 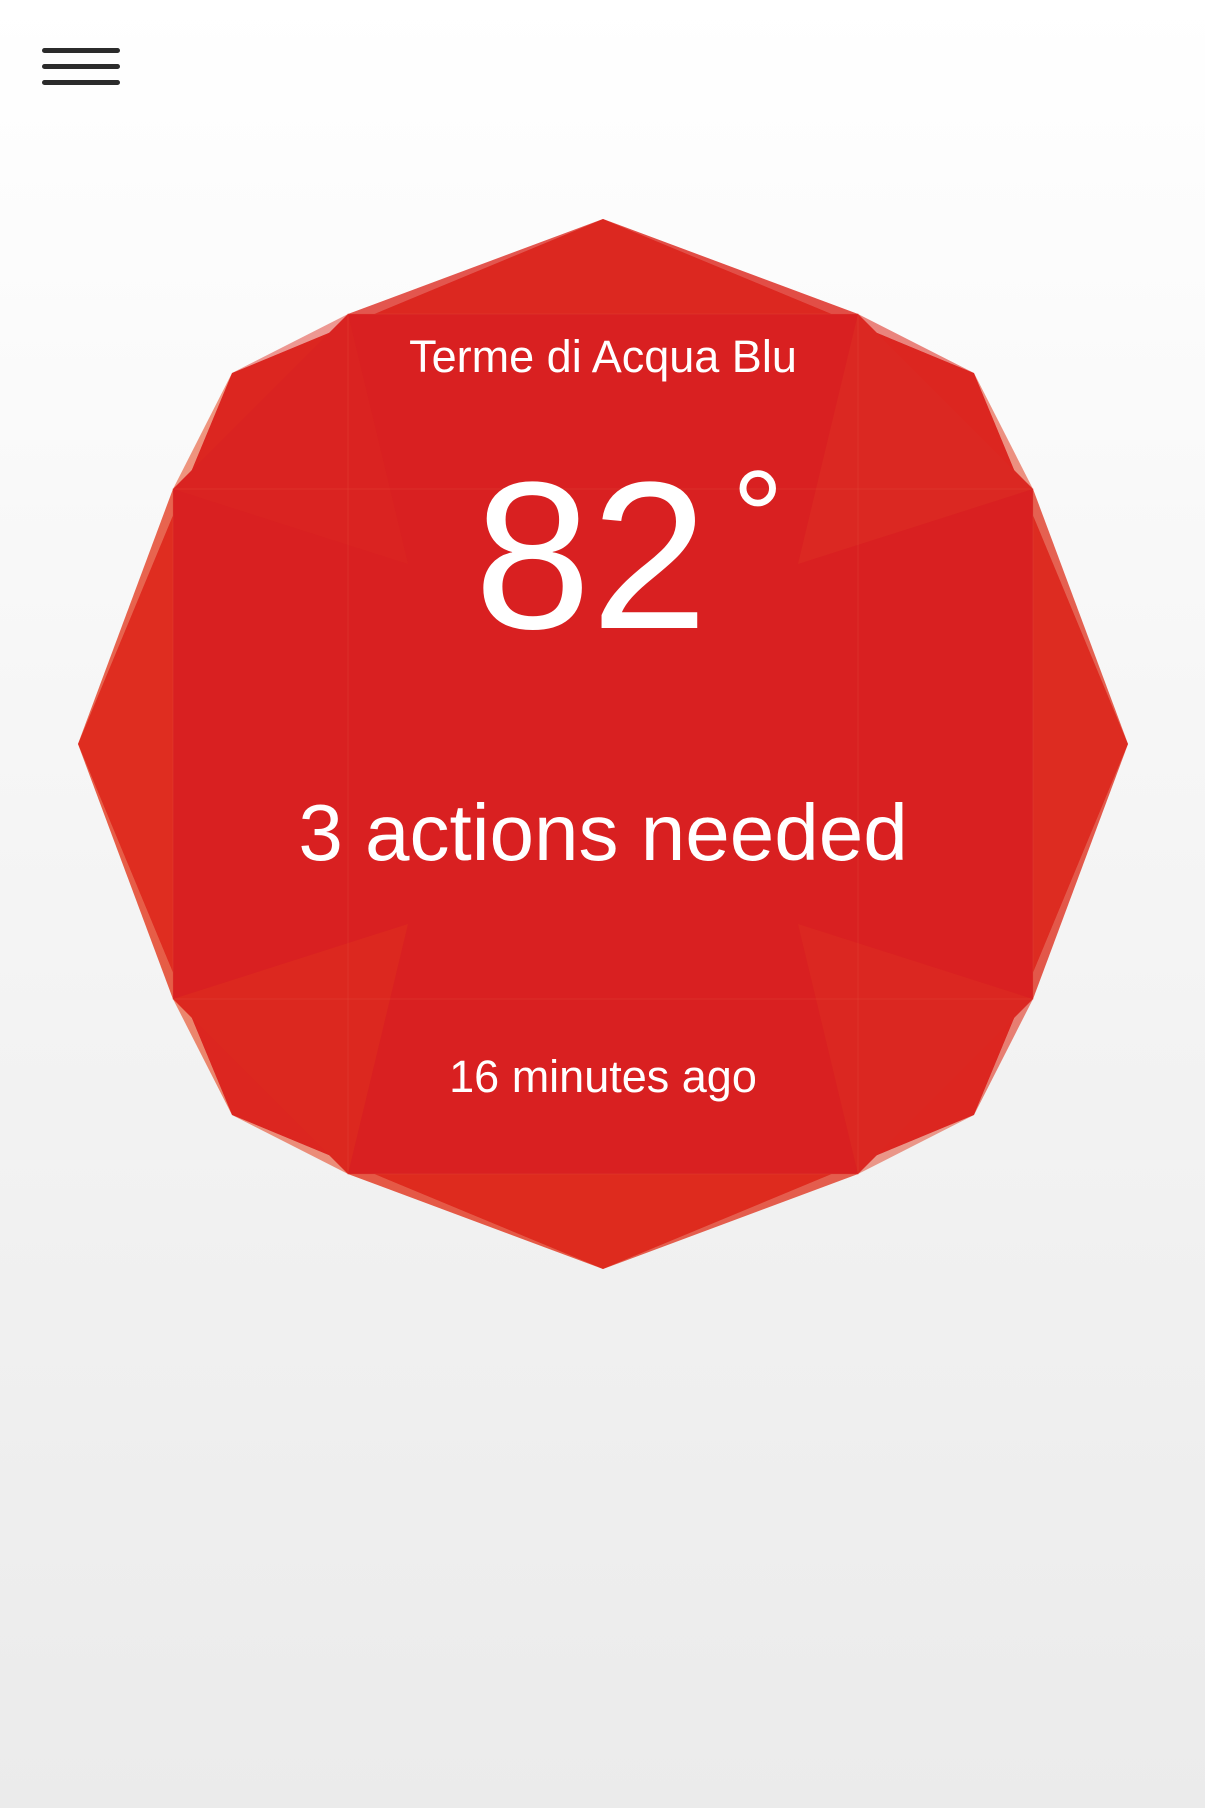 What do you see at coordinates (591, 555) in the screenshot?
I see `temperature-value: 82` at bounding box center [591, 555].